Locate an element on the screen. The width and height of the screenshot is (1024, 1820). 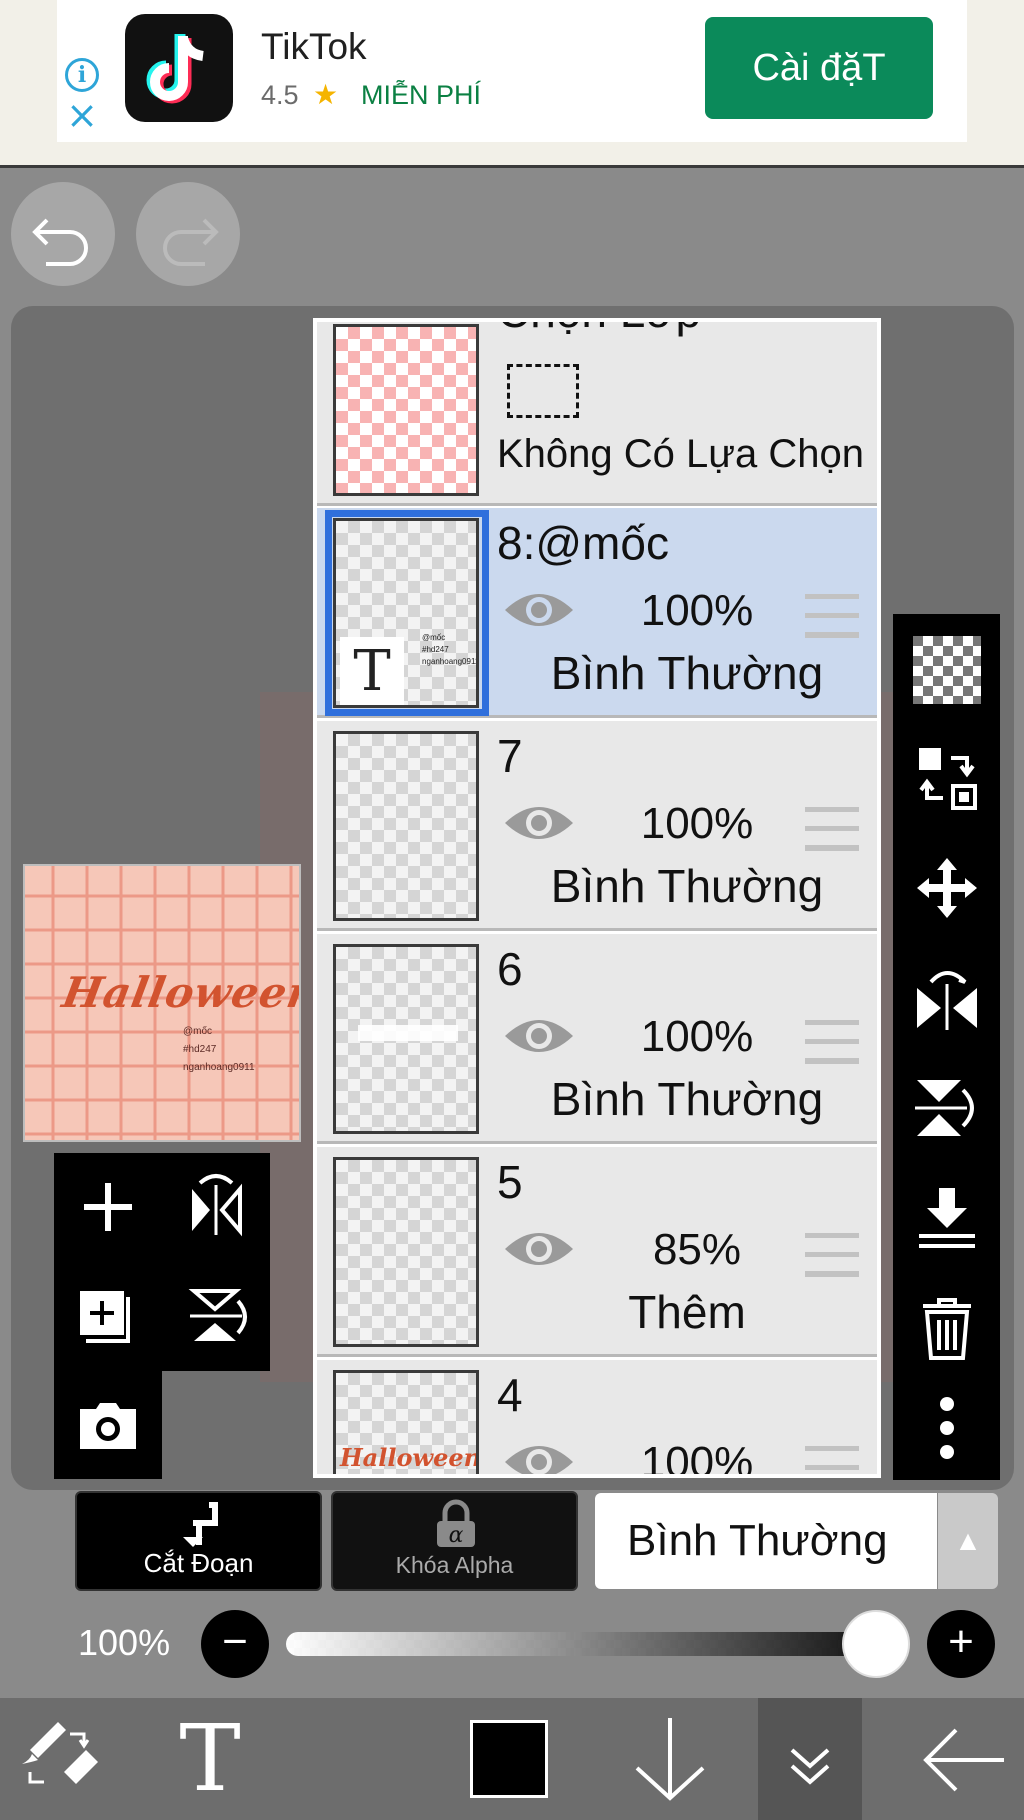
redo-button is located at coordinates (188, 234).